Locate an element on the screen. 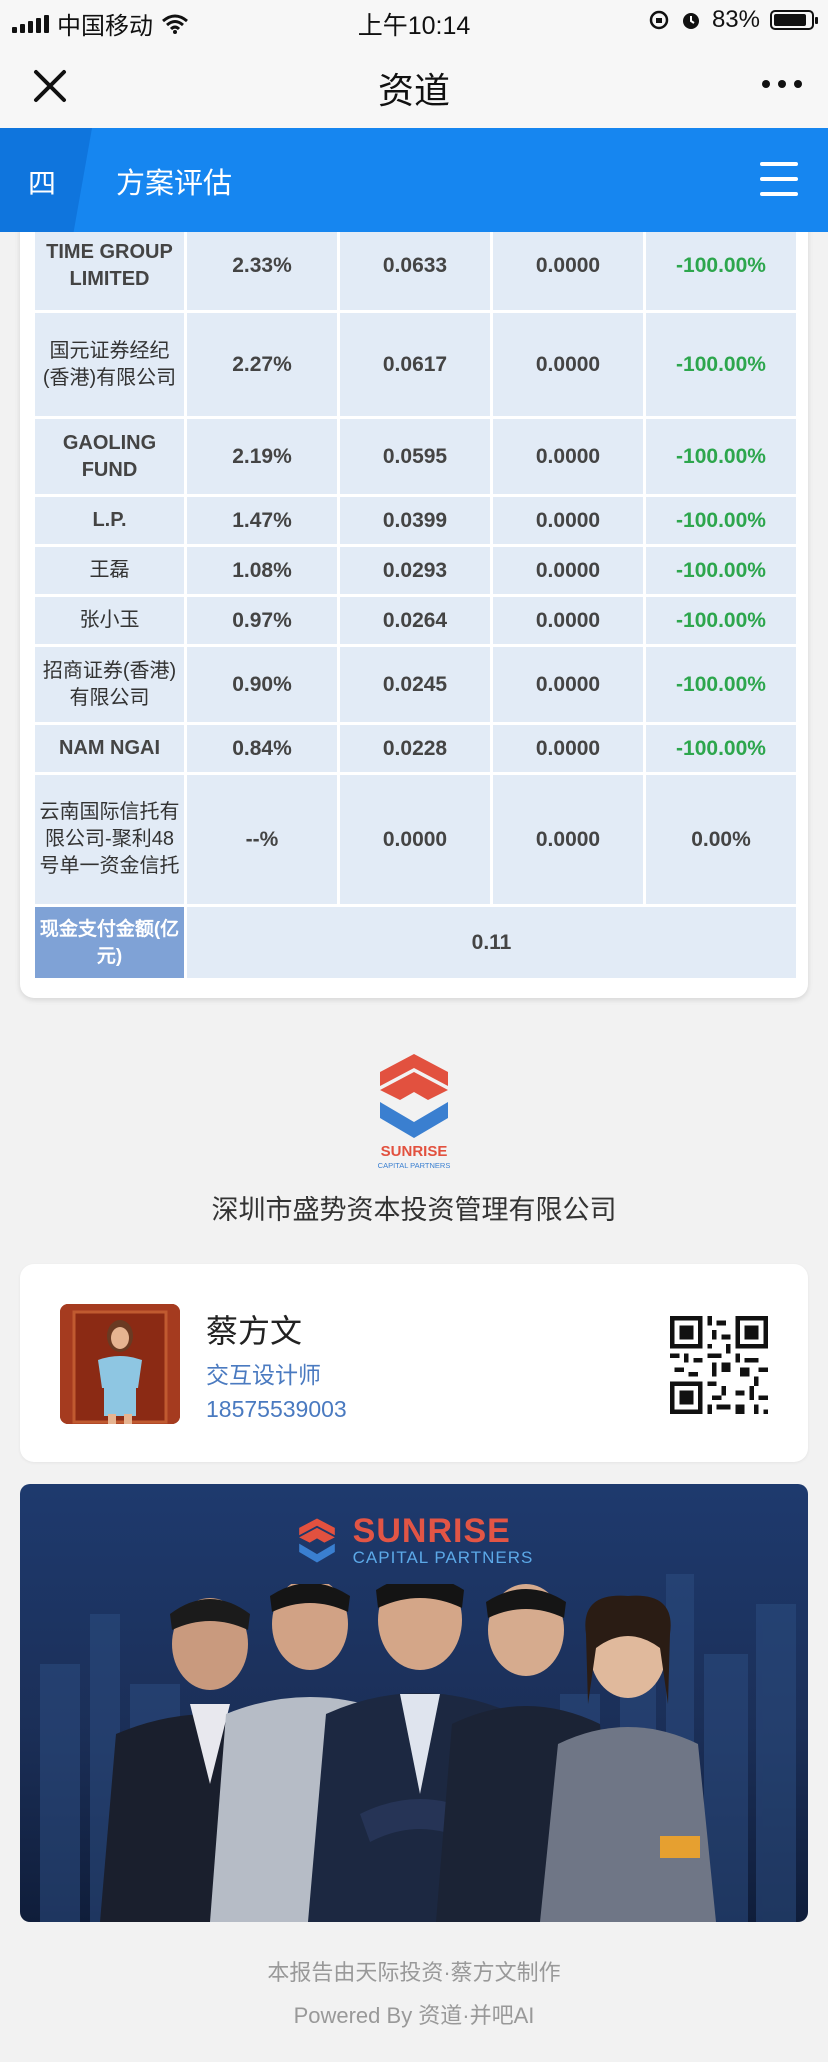  battery-icon is located at coordinates (794, 20).